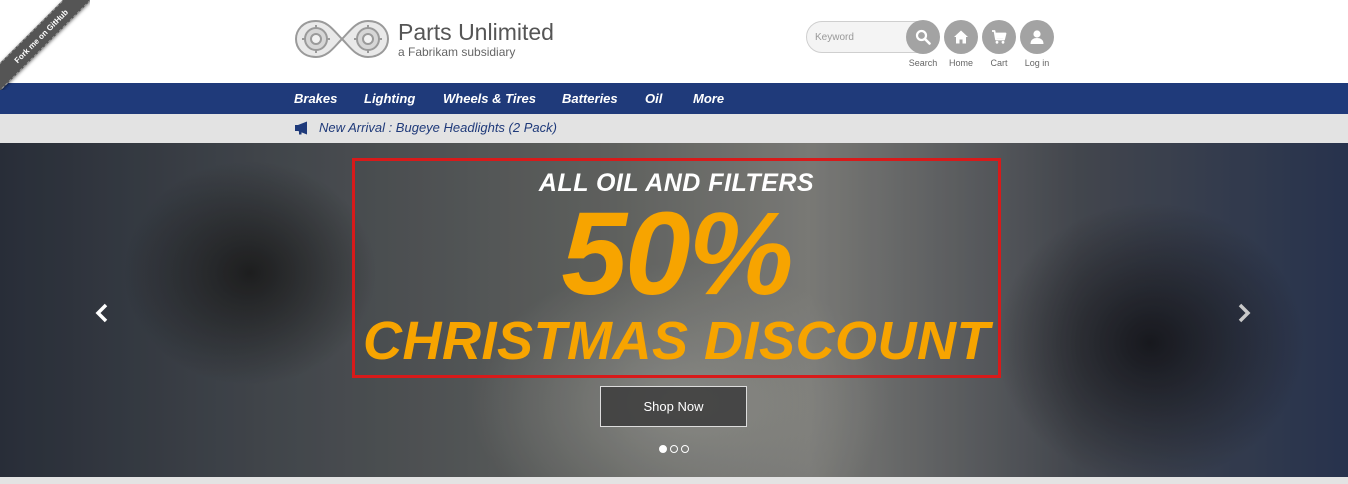  I want to click on search-input, so click(860, 37).